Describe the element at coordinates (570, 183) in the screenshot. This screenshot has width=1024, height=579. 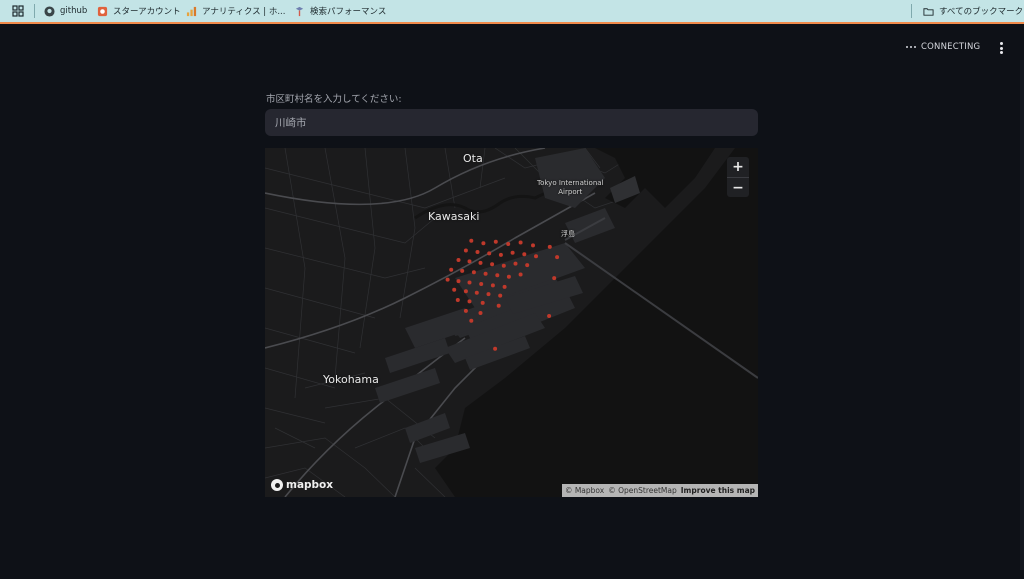
I see `airport-label-line1: Tokyo International` at that location.